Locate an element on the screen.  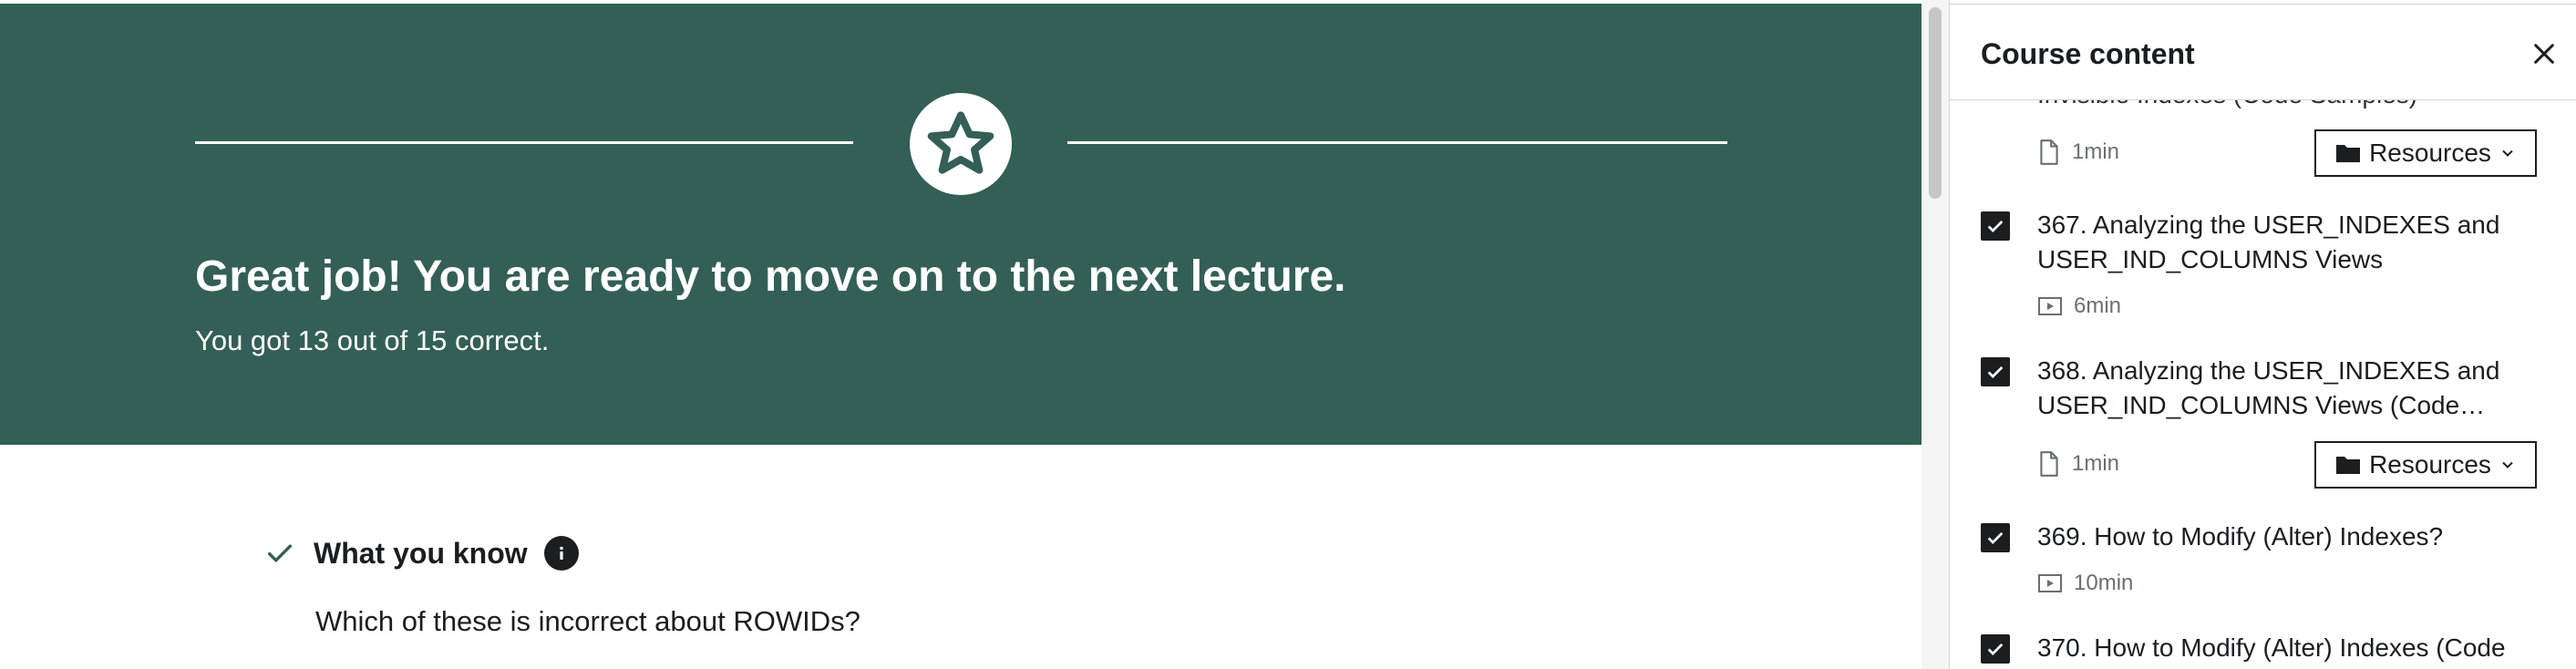
lecture-title: 370. How to Modify (Alter) Indexes (Code is located at coordinates (2288, 648).